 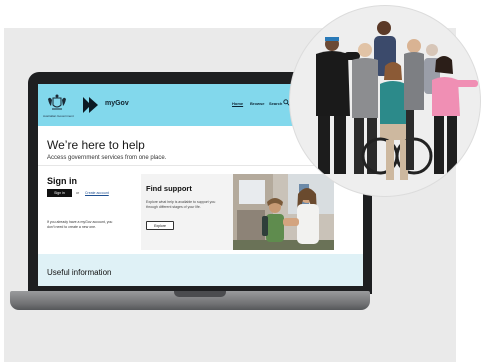 What do you see at coordinates (237, 103) in the screenshot?
I see `nav-home-link: Home` at bounding box center [237, 103].